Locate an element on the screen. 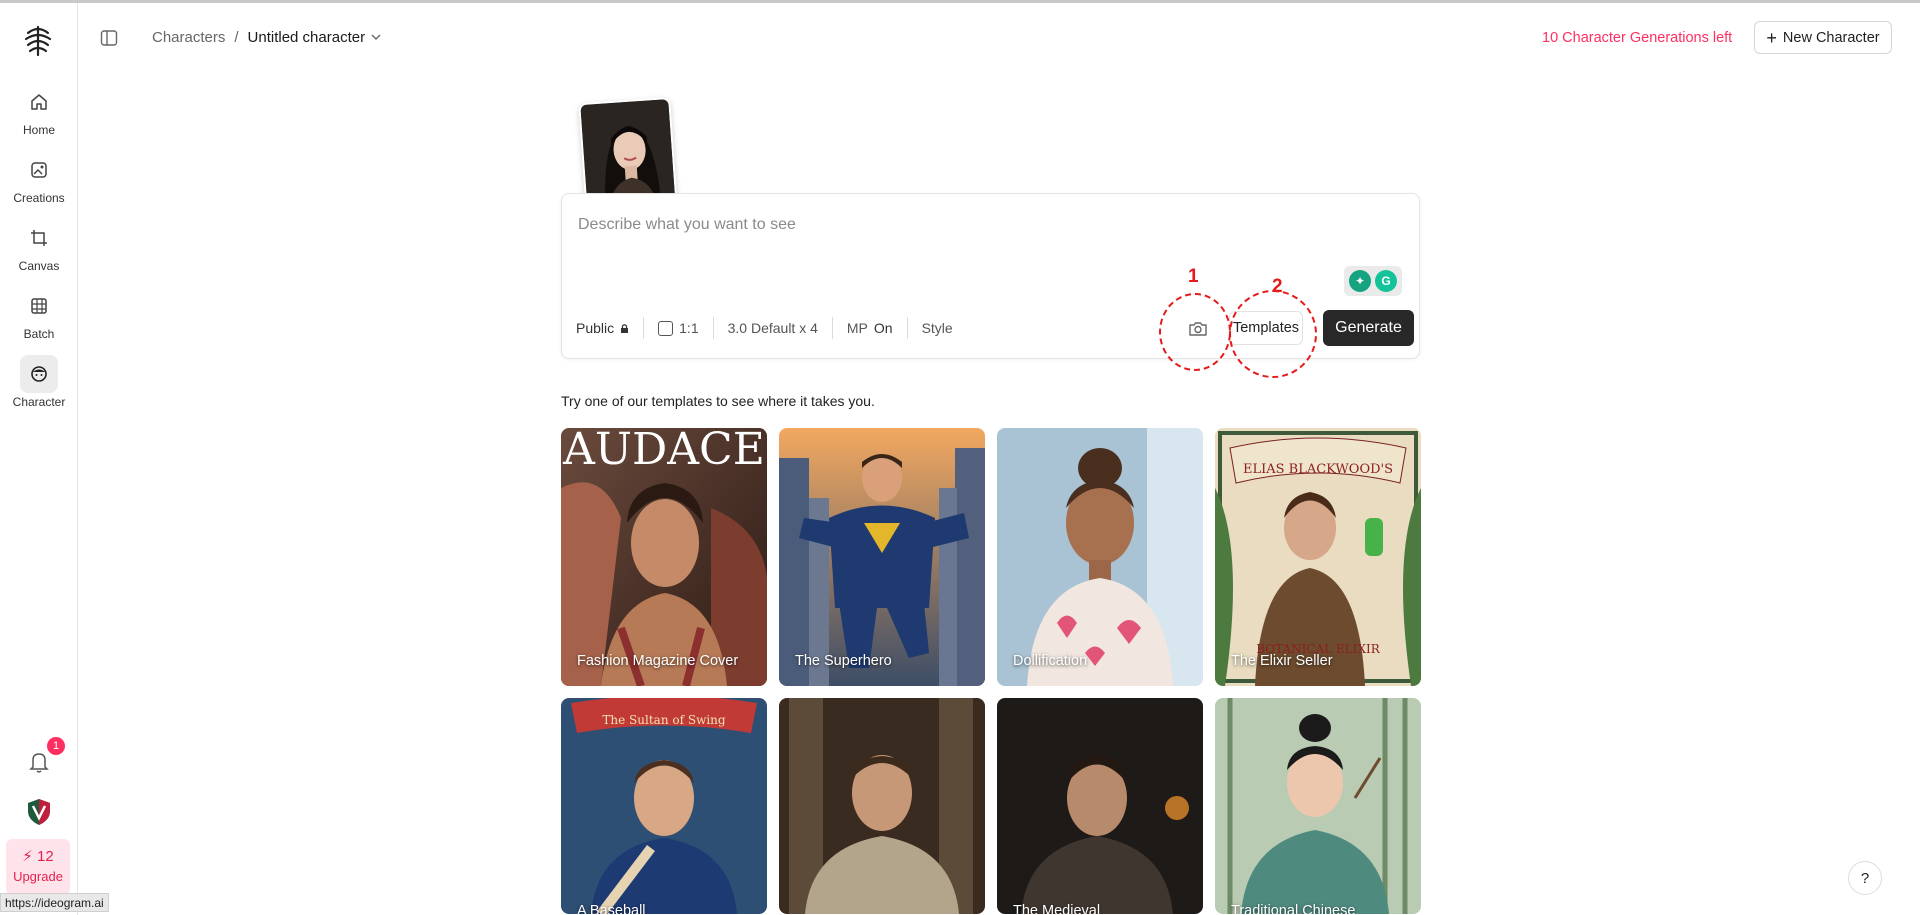 This screenshot has width=1920, height=915. lightbulb-extension-icon: ✦ is located at coordinates (1360, 281).